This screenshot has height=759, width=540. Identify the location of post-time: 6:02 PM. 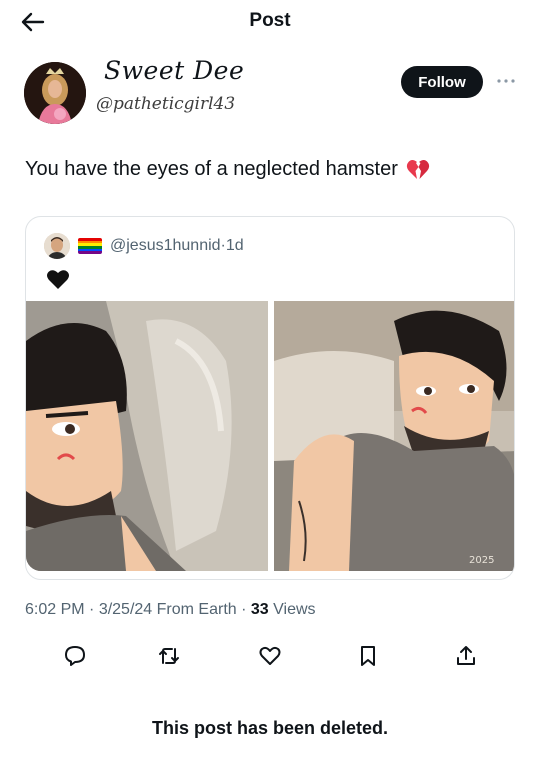
(55, 609).